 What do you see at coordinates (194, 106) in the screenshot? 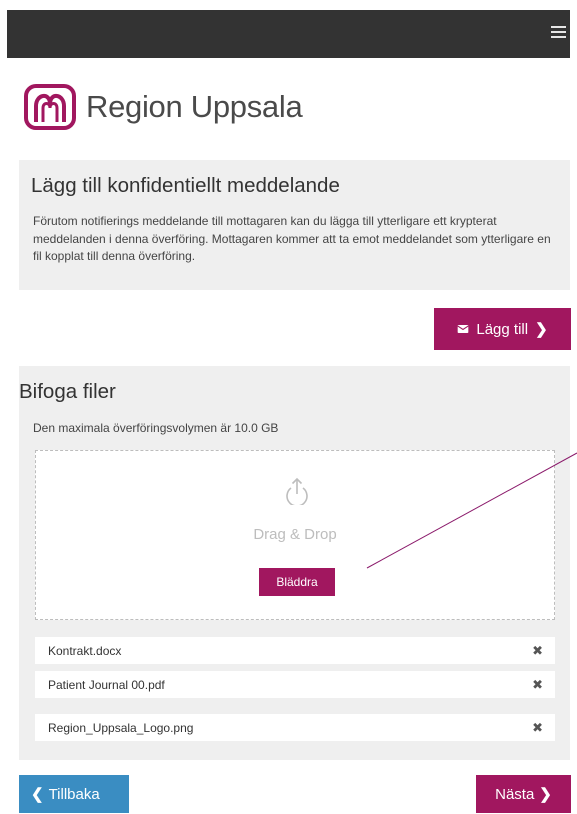
I see `brand-name: Region Uppsala` at bounding box center [194, 106].